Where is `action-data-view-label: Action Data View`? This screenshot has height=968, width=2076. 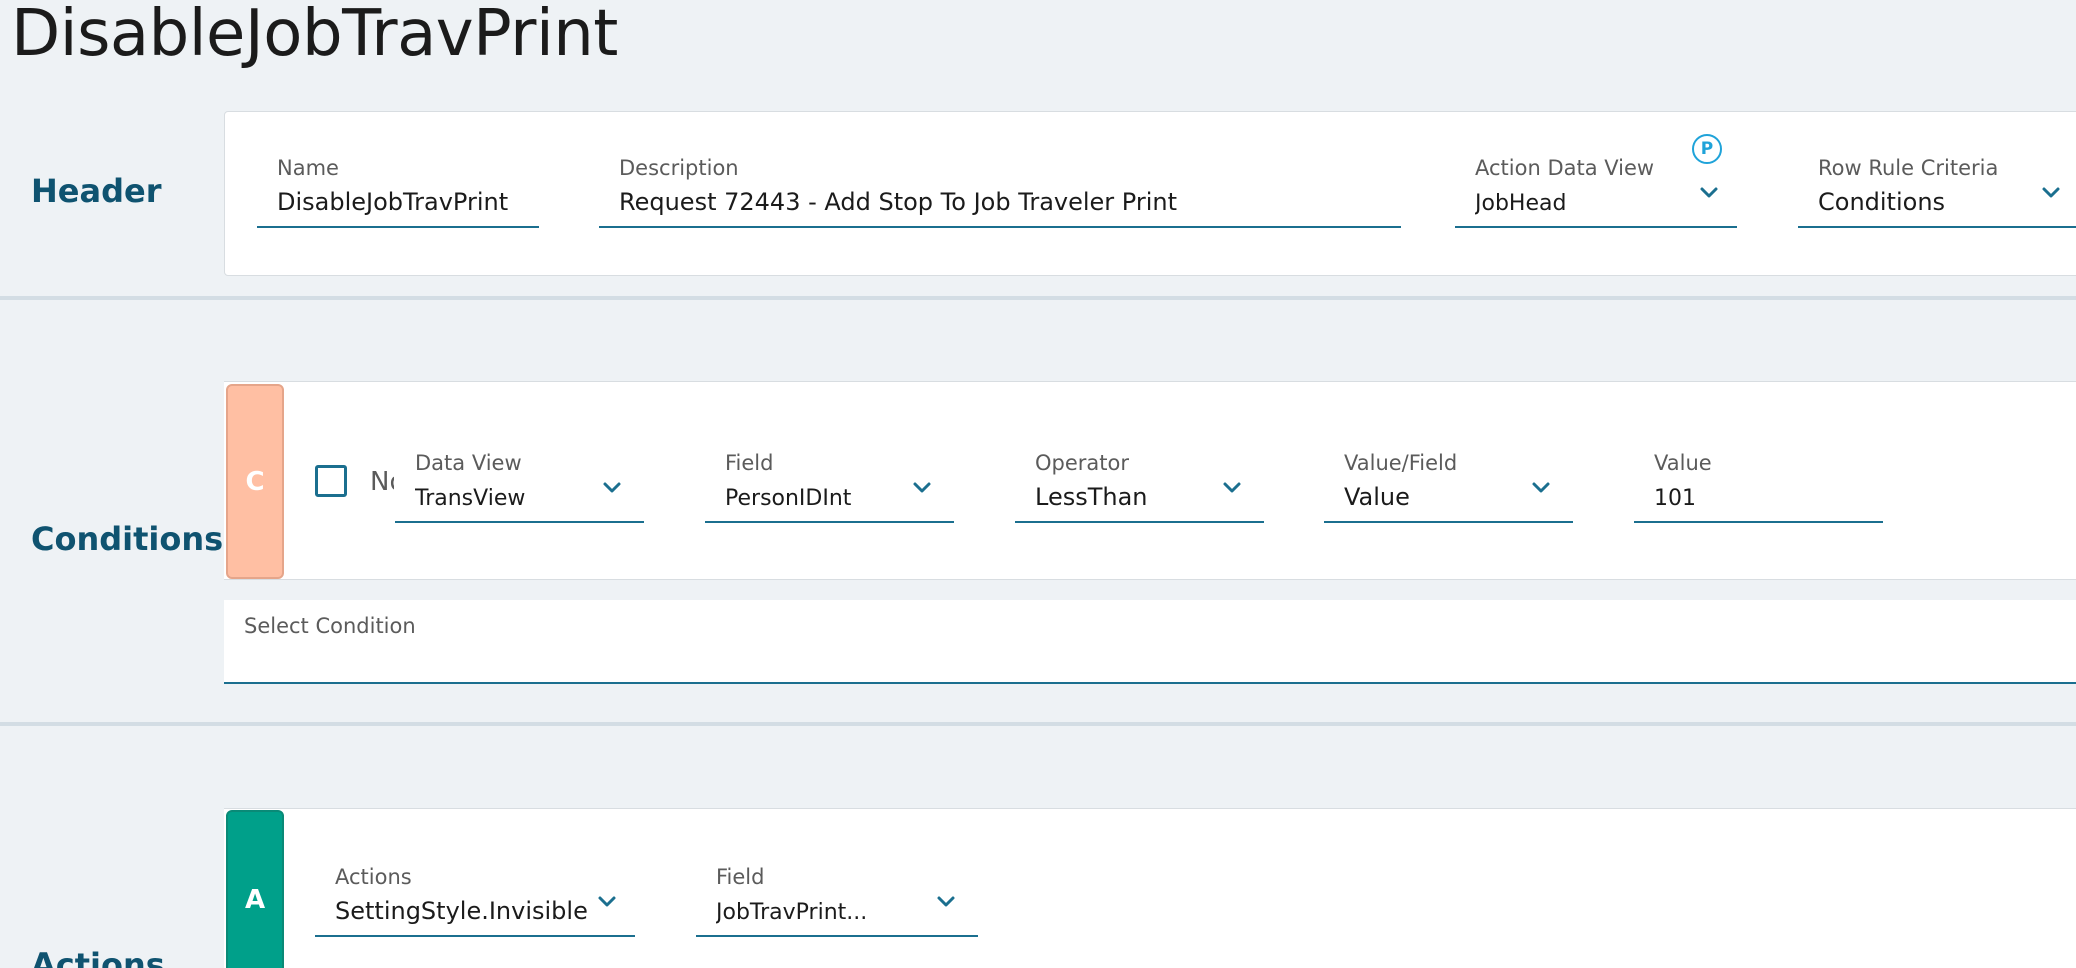 action-data-view-label: Action Data View is located at coordinates (1565, 168).